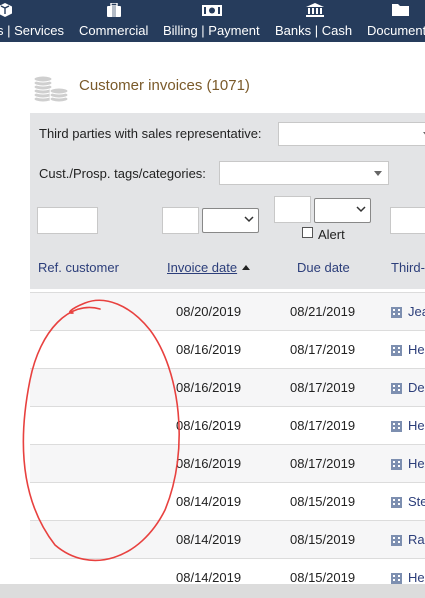 Image resolution: width=425 pixels, height=598 pixels. I want to click on alert-label: Alert, so click(331, 234).